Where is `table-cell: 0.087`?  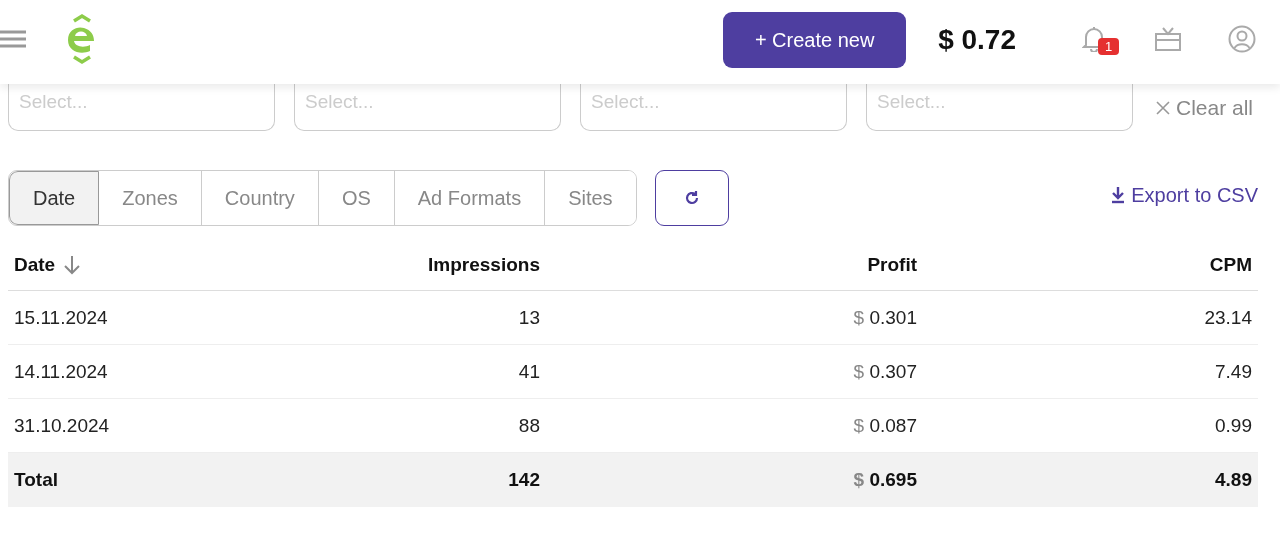 table-cell: 0.087 is located at coordinates (893, 425).